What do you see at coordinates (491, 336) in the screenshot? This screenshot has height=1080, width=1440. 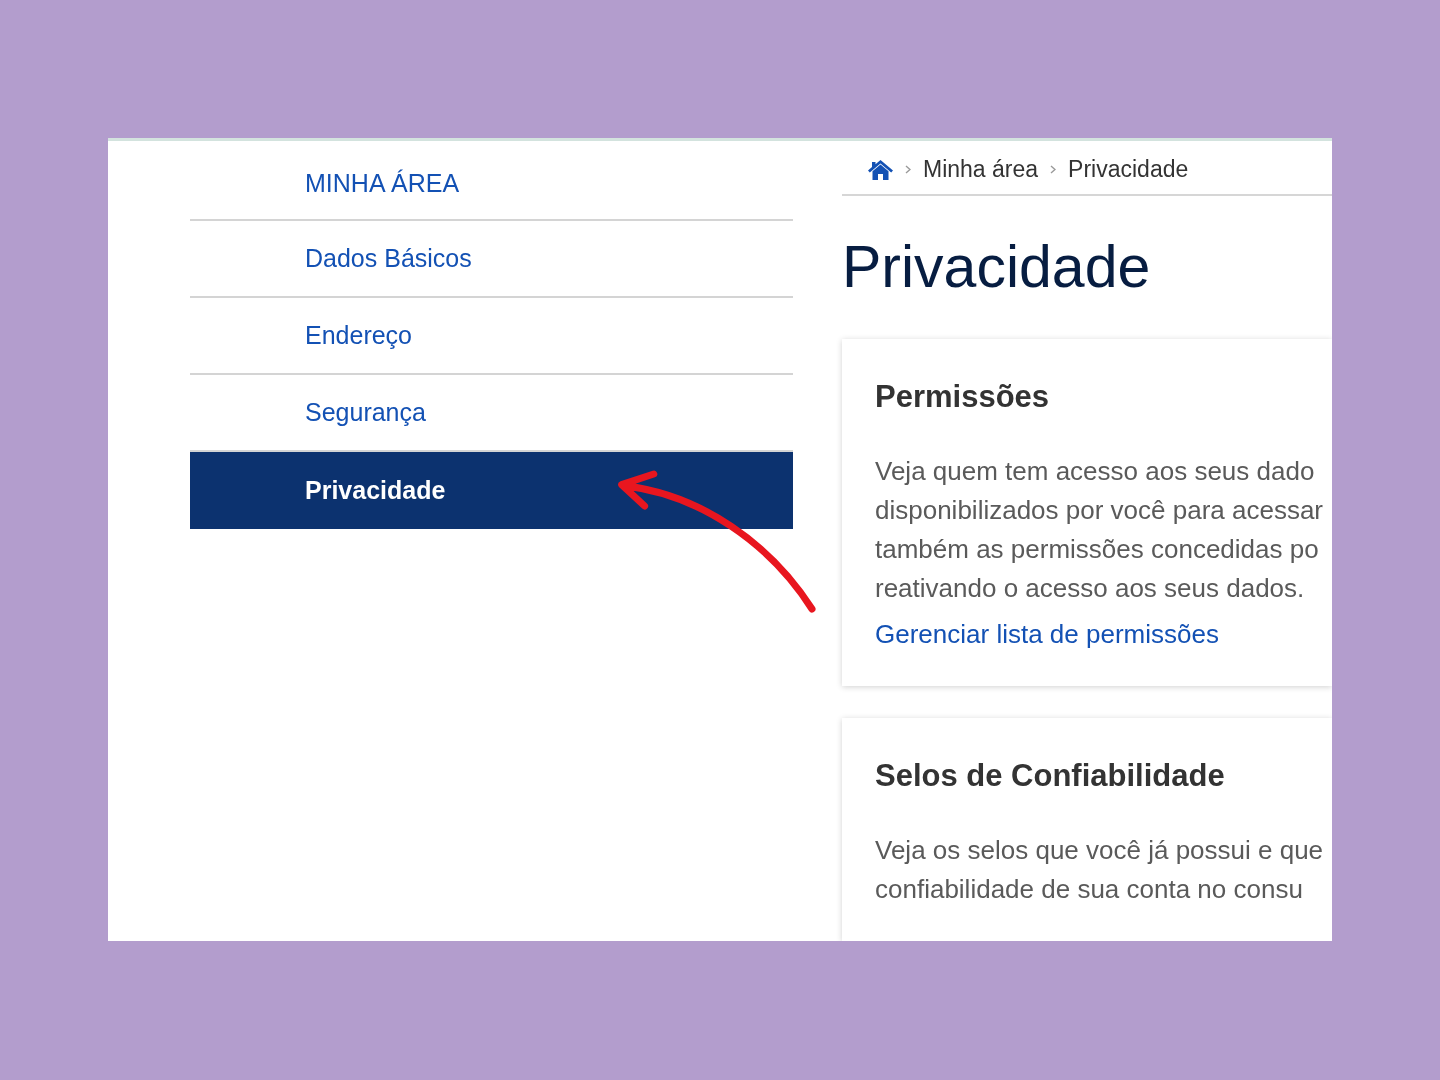 I see `sidebar-item: Endereço` at bounding box center [491, 336].